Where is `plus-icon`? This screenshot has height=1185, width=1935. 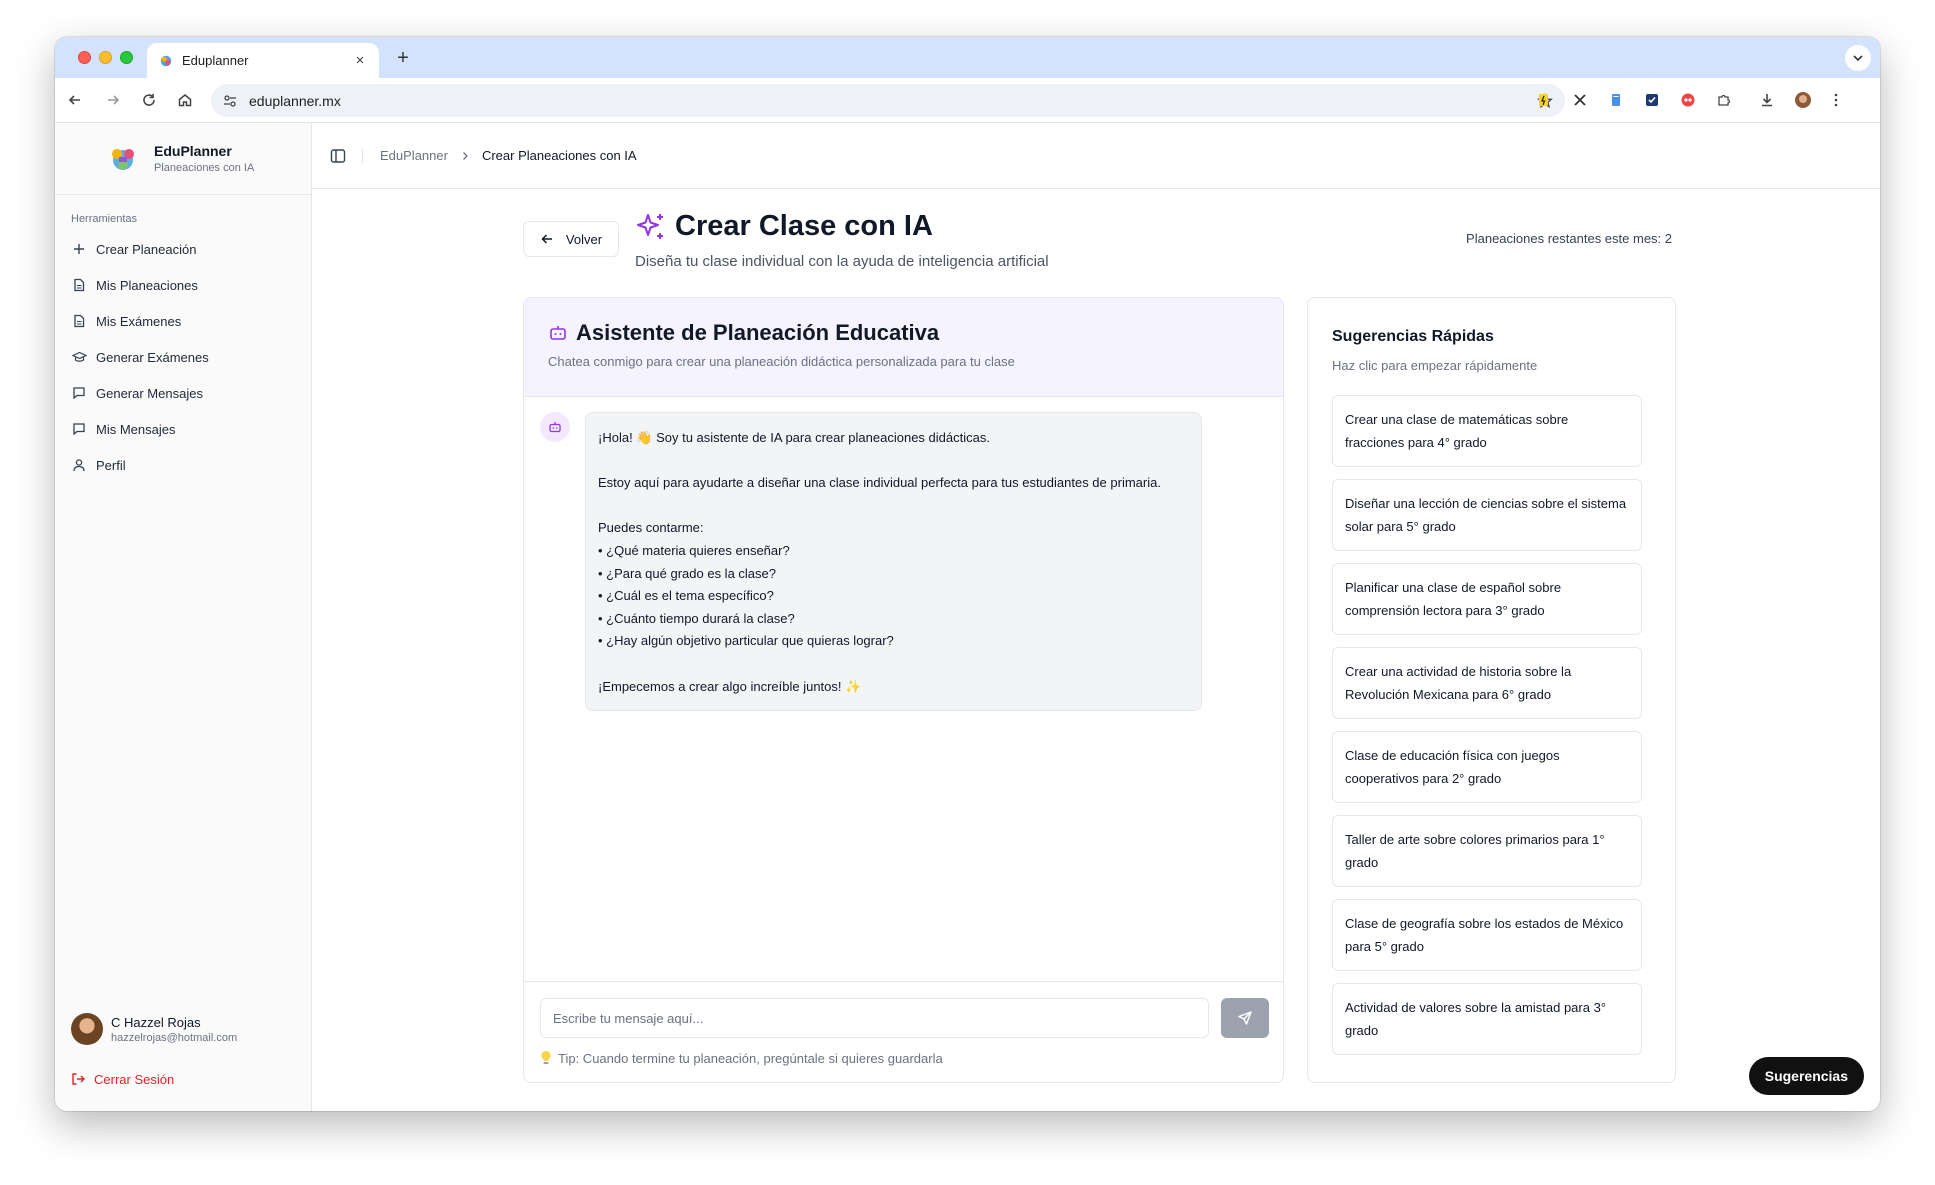
plus-icon is located at coordinates (79, 249).